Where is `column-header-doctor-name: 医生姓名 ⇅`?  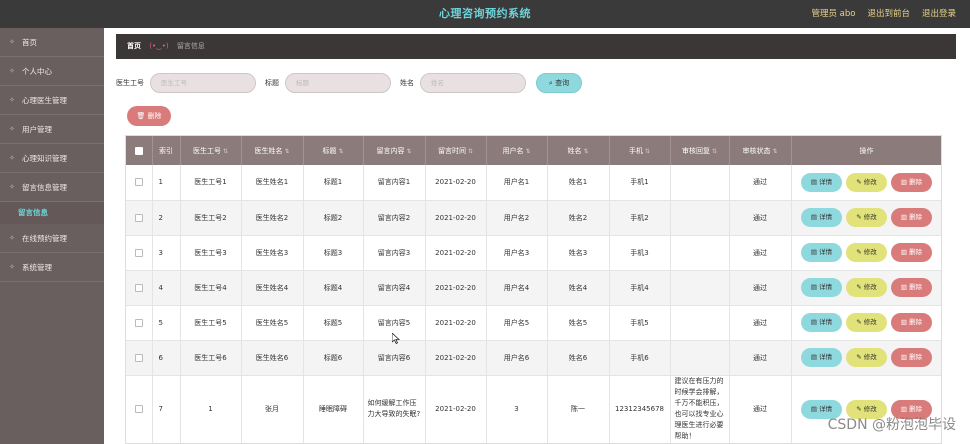 column-header-doctor-name: 医生姓名 ⇅ is located at coordinates (272, 150).